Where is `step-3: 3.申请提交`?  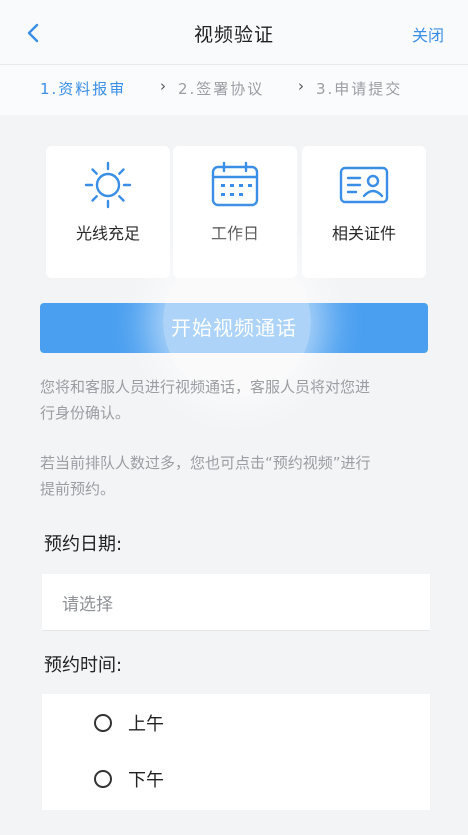
step-3: 3.申请提交 is located at coordinates (359, 89).